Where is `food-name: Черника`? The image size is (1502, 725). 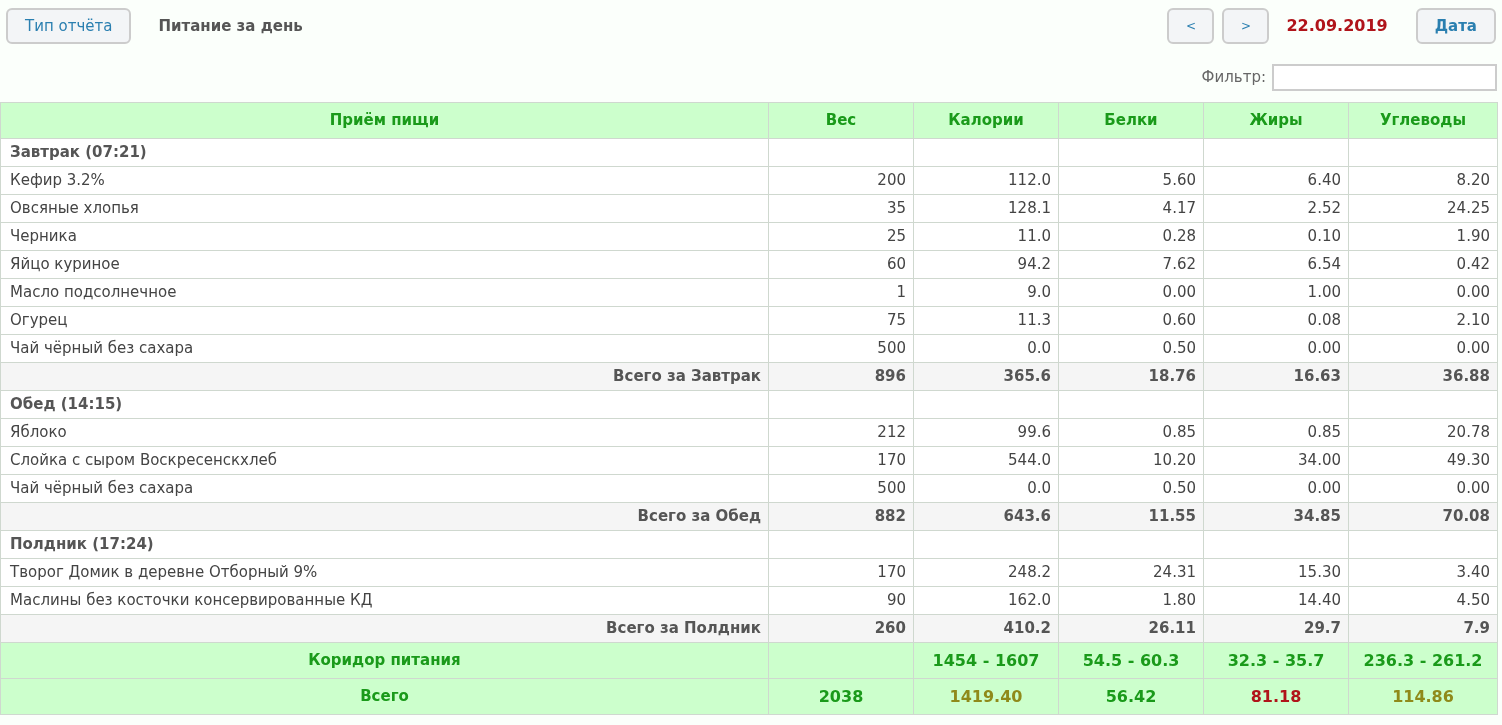 food-name: Черника is located at coordinates (384, 236).